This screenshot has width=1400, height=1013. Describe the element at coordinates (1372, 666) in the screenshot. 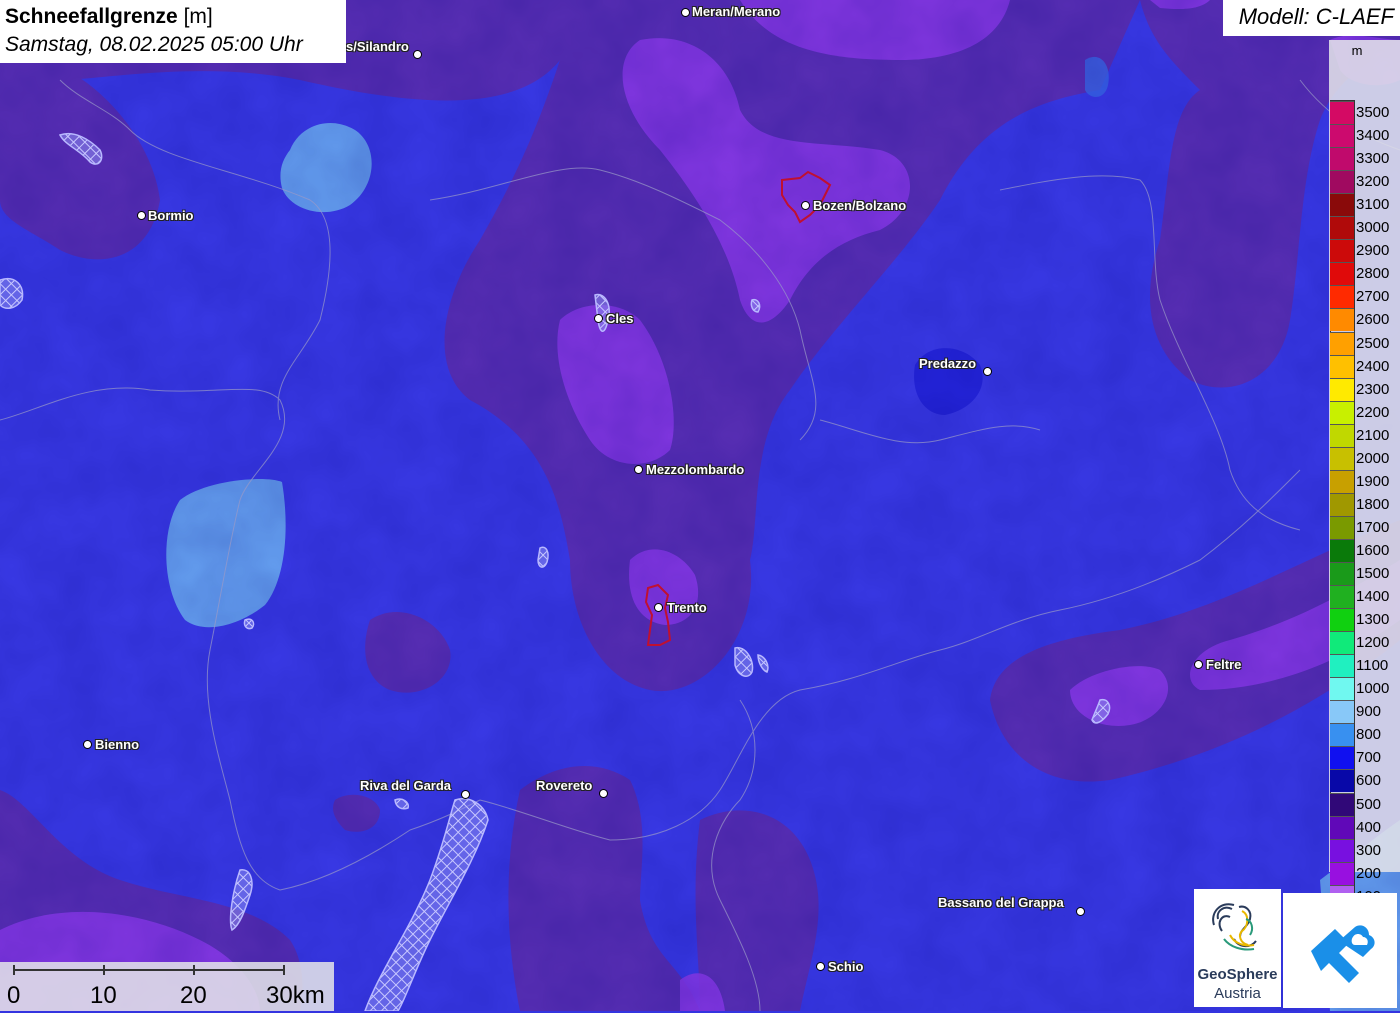

I see `legend-label-1100: 1100` at that location.